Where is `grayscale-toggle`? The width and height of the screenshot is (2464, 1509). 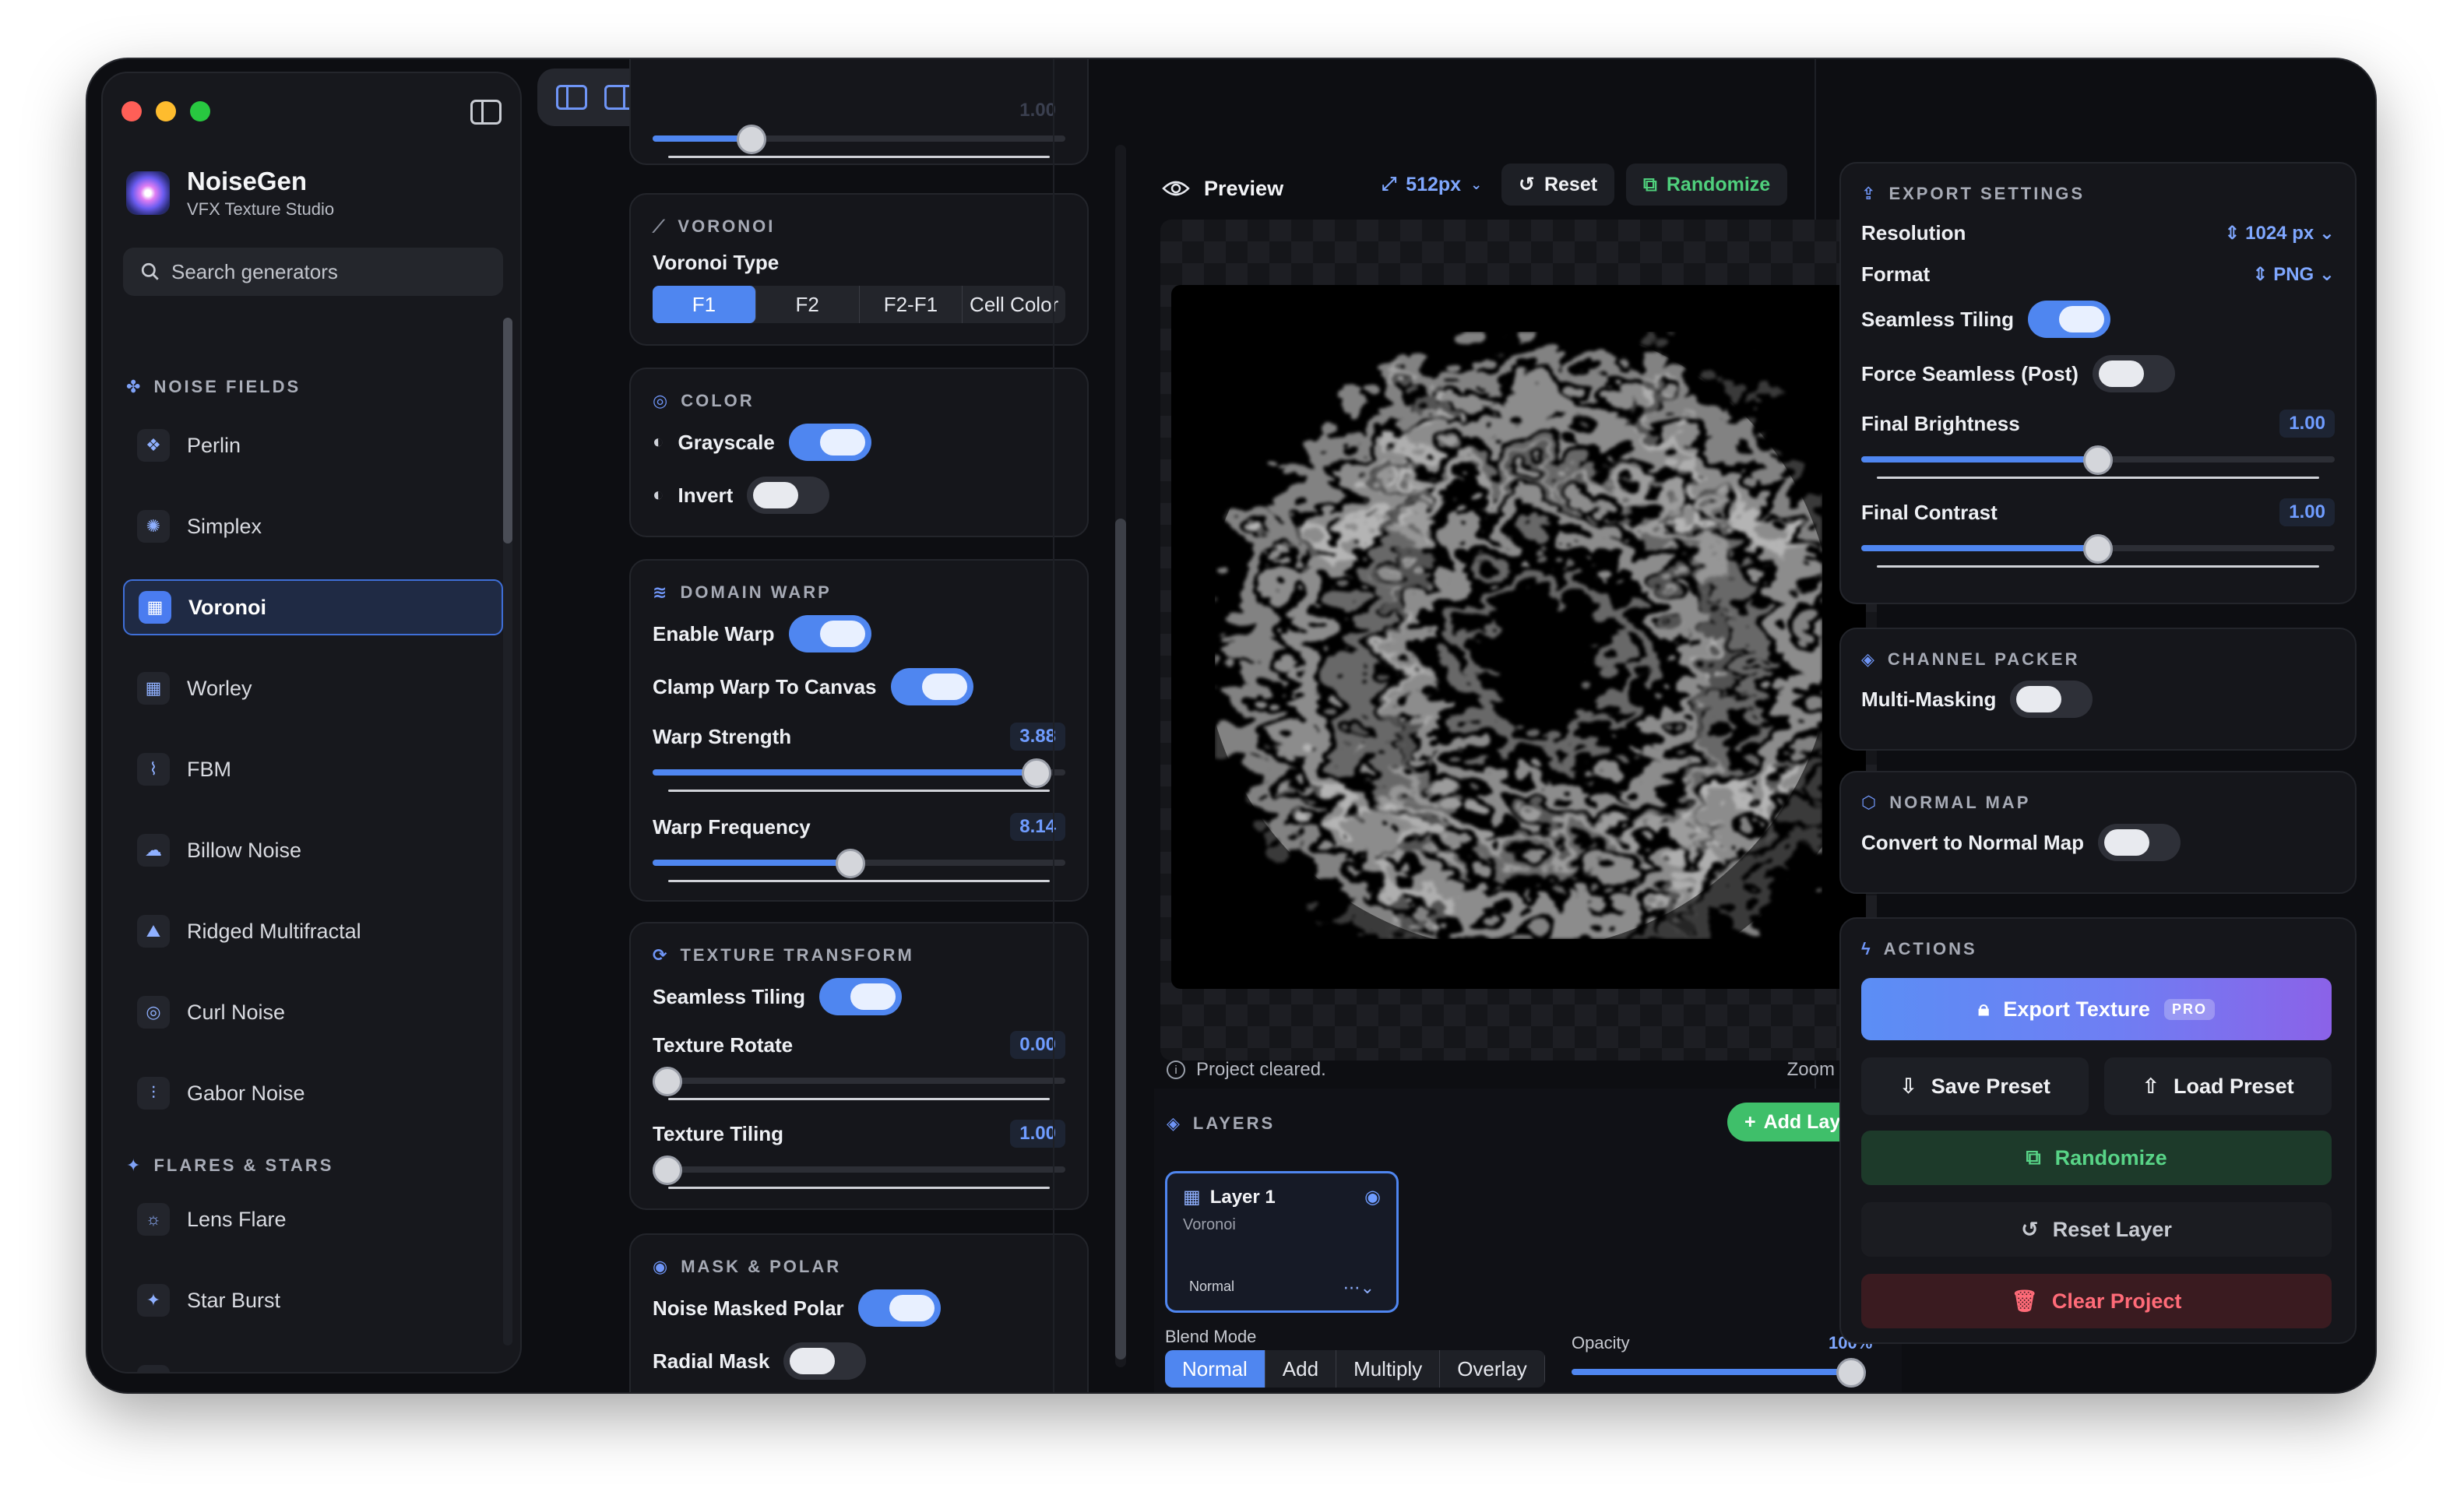 grayscale-toggle is located at coordinates (830, 442).